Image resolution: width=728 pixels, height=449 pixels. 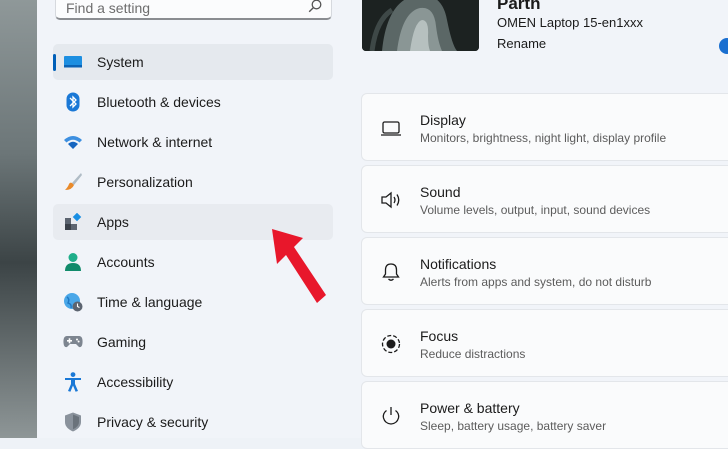 What do you see at coordinates (315, 6) in the screenshot?
I see `search-icon` at bounding box center [315, 6].